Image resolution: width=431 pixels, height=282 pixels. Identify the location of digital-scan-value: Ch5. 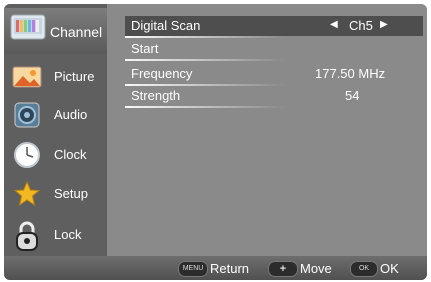
(361, 25).